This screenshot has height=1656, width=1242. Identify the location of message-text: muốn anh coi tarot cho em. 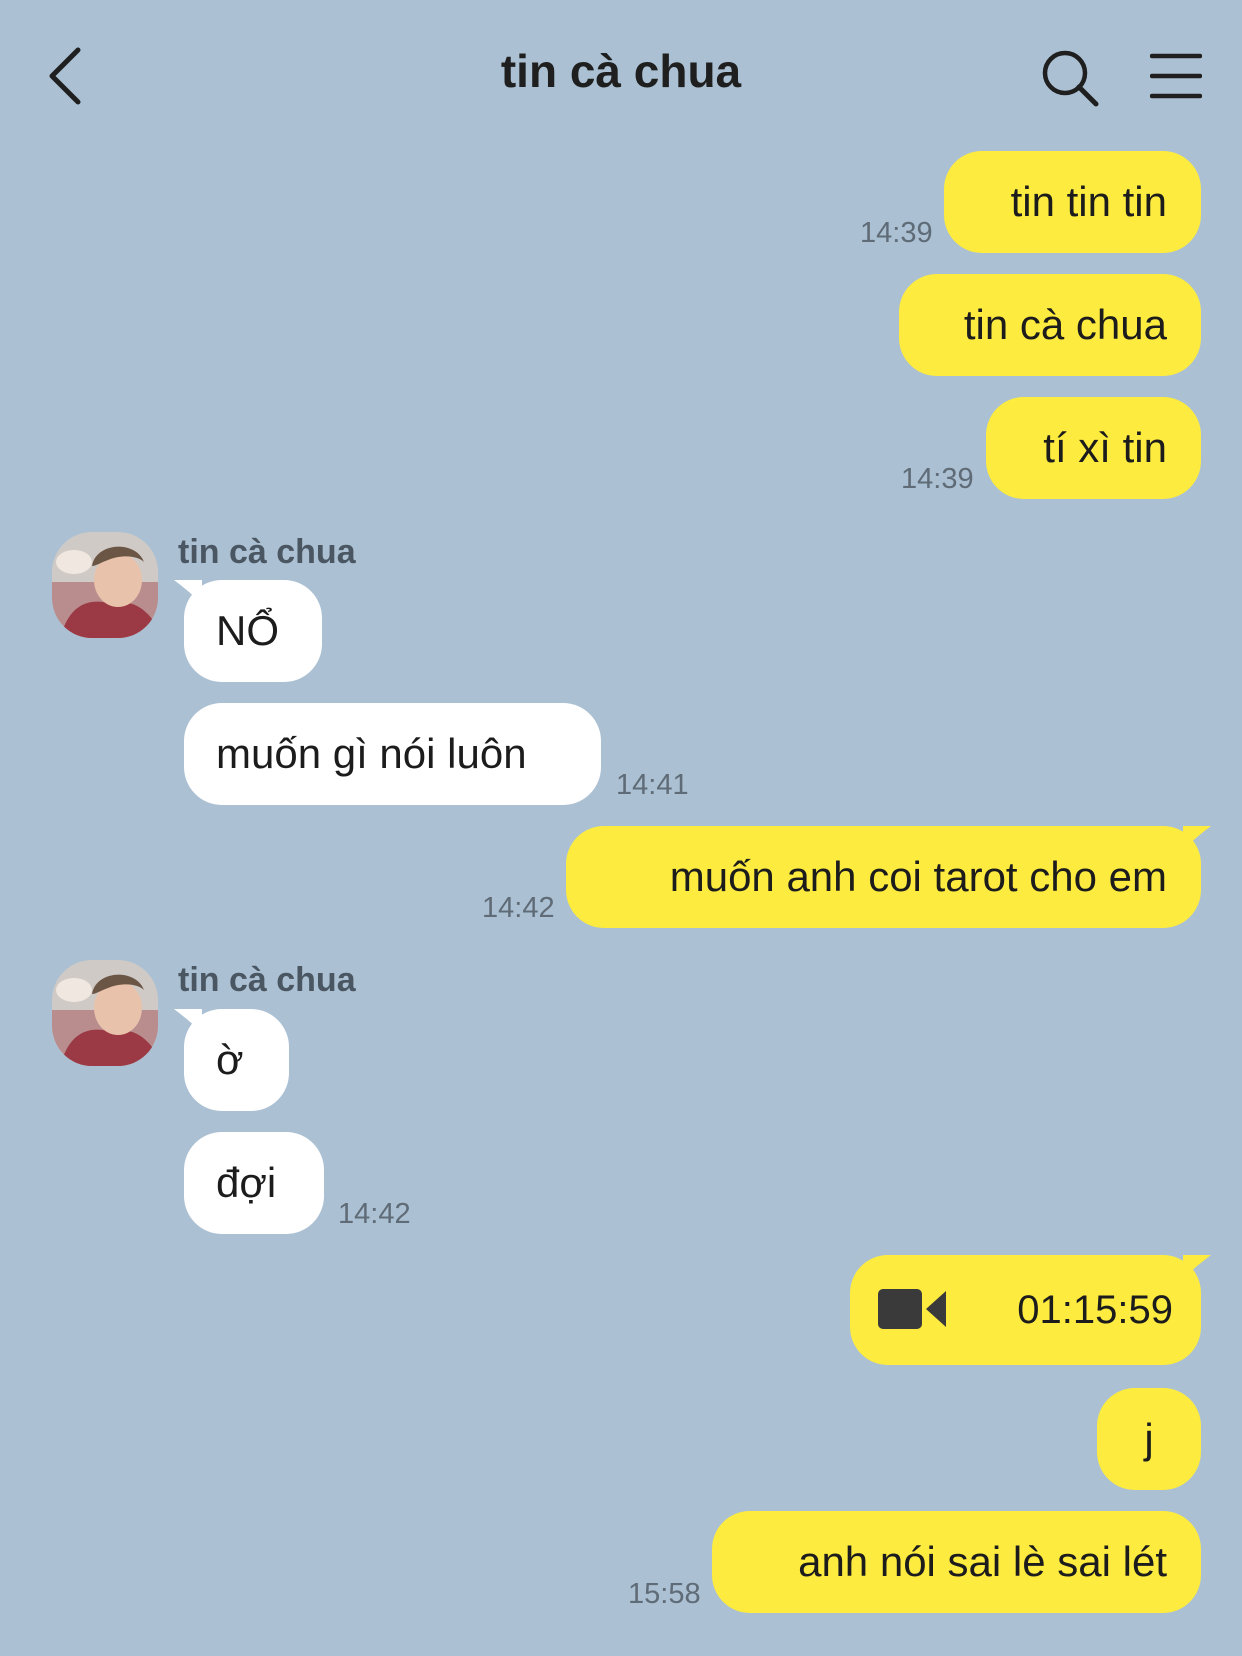
(918, 876).